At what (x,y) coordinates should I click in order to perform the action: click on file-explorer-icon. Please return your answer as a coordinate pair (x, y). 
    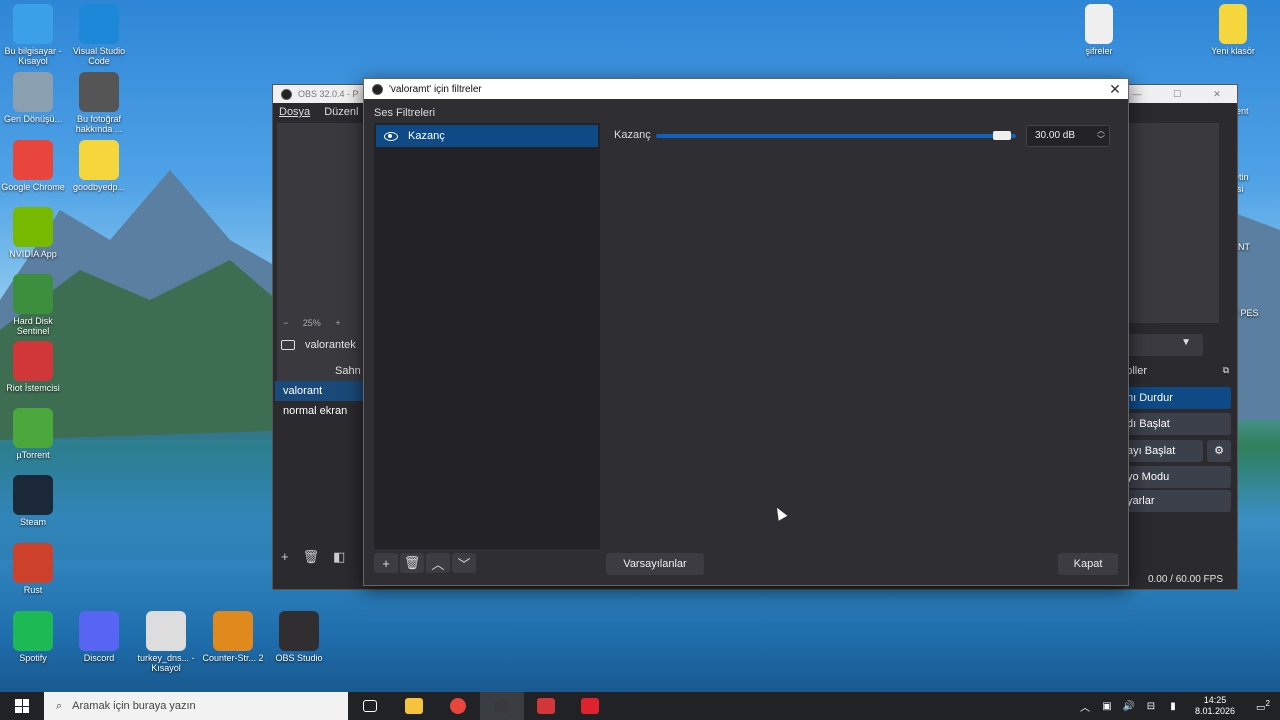
    Looking at the image, I should click on (414, 706).